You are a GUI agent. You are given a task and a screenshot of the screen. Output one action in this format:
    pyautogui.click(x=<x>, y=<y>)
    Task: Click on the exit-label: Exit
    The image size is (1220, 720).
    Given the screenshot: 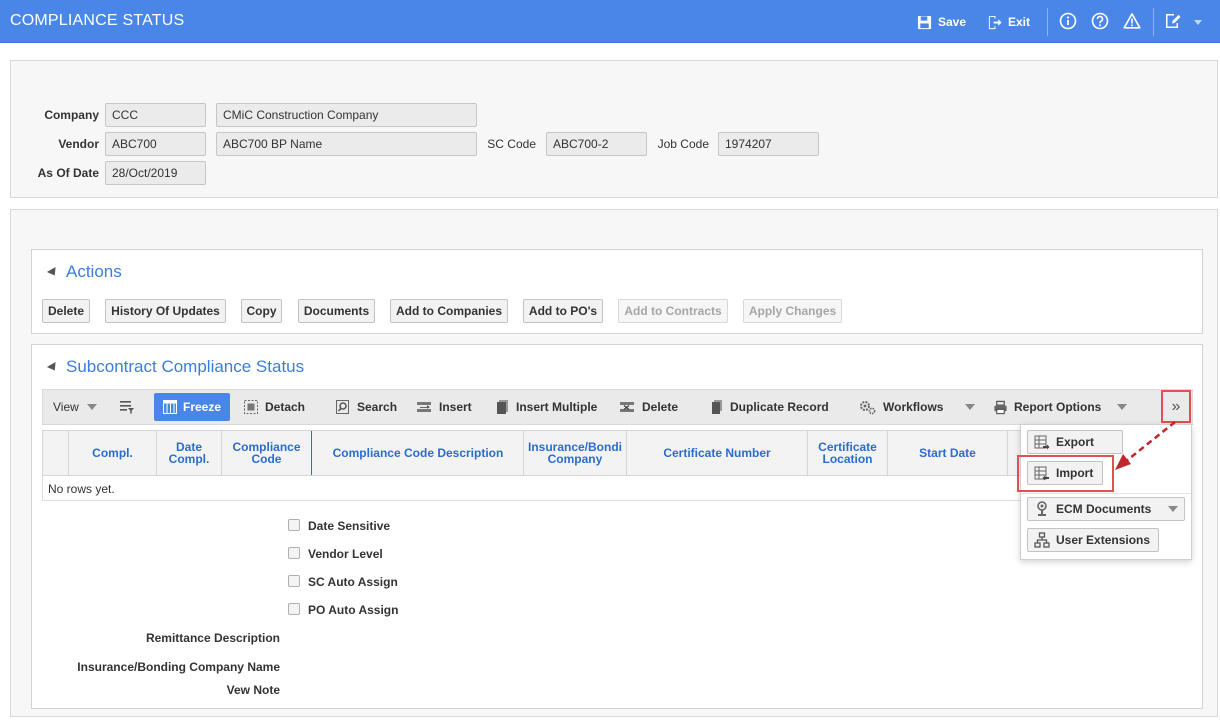 What is the action you would take?
    pyautogui.click(x=1019, y=22)
    